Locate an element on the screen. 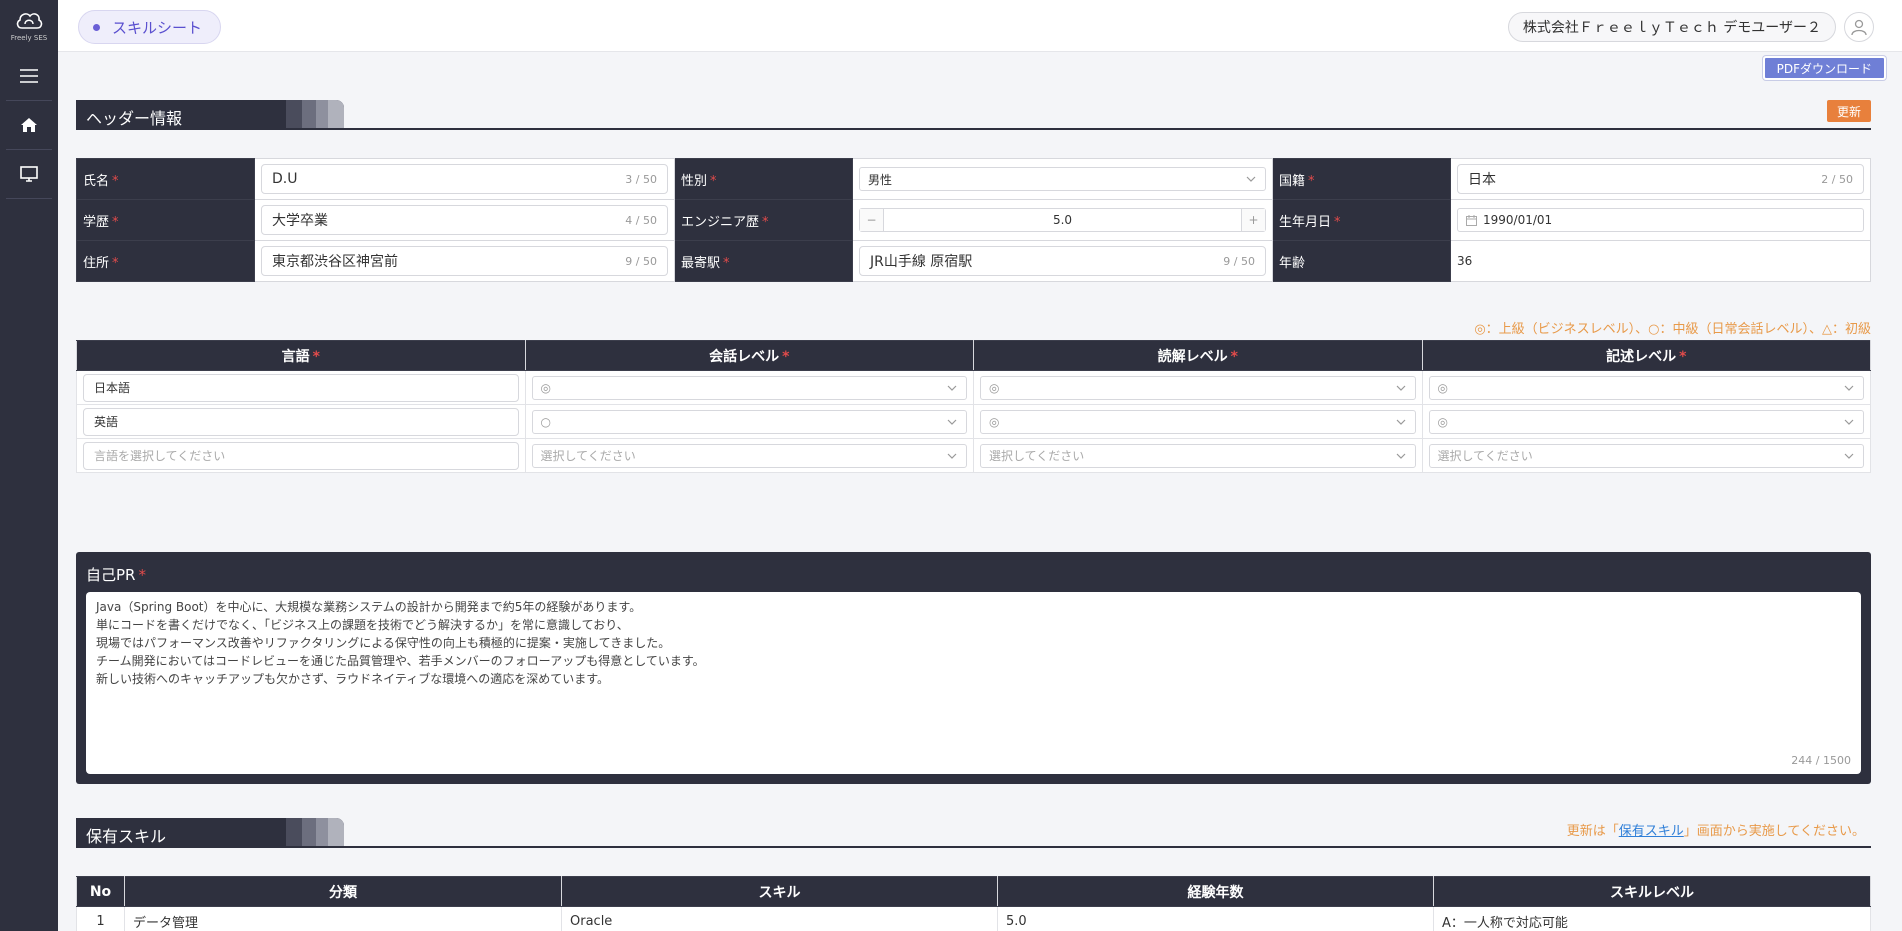 The width and height of the screenshot is (1902, 931). increment-button: + is located at coordinates (1253, 220).